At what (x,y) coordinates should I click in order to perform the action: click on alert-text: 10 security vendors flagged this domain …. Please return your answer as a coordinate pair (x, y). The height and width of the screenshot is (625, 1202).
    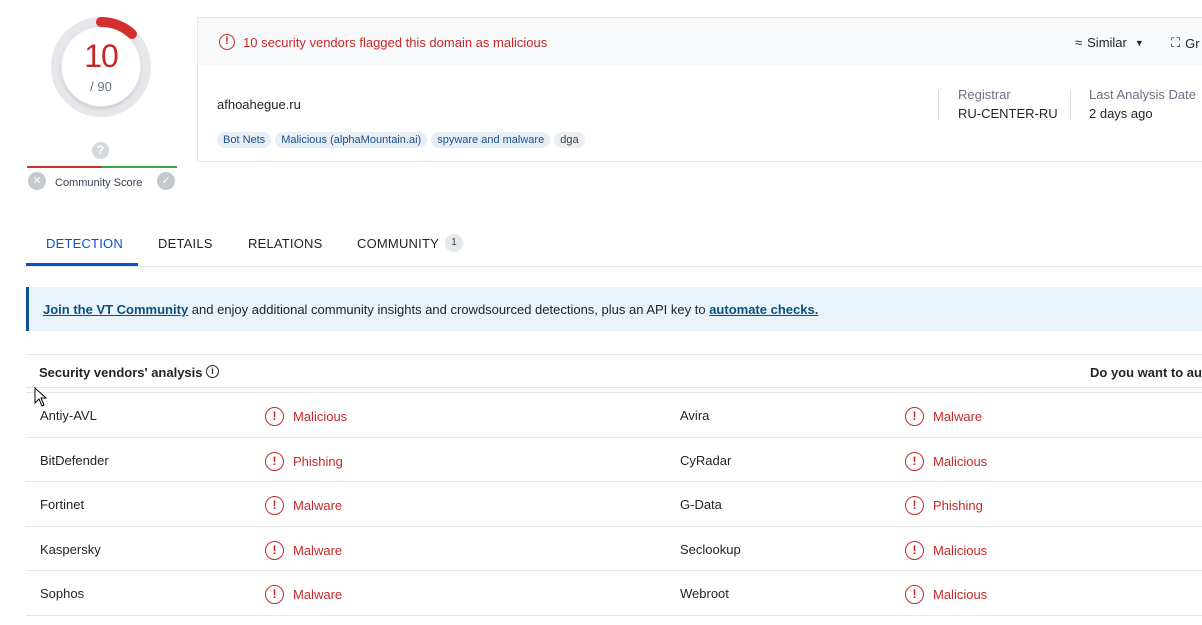
    Looking at the image, I should click on (395, 42).